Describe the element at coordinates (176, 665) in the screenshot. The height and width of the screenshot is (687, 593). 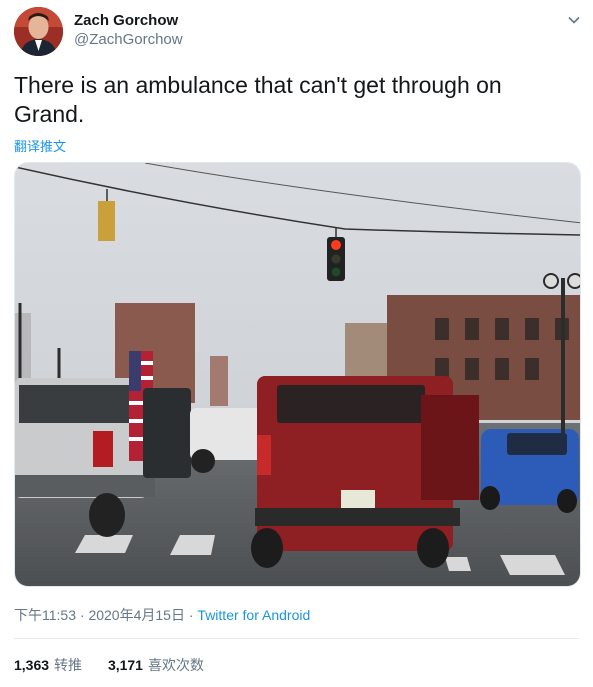
I see `likes-label: 喜欢次数` at that location.